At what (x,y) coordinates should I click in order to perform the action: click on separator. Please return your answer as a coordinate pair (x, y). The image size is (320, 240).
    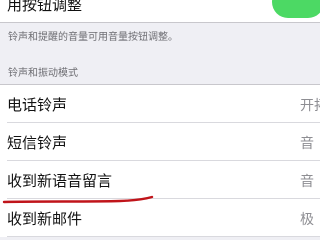
    Looking at the image, I should click on (160, 22).